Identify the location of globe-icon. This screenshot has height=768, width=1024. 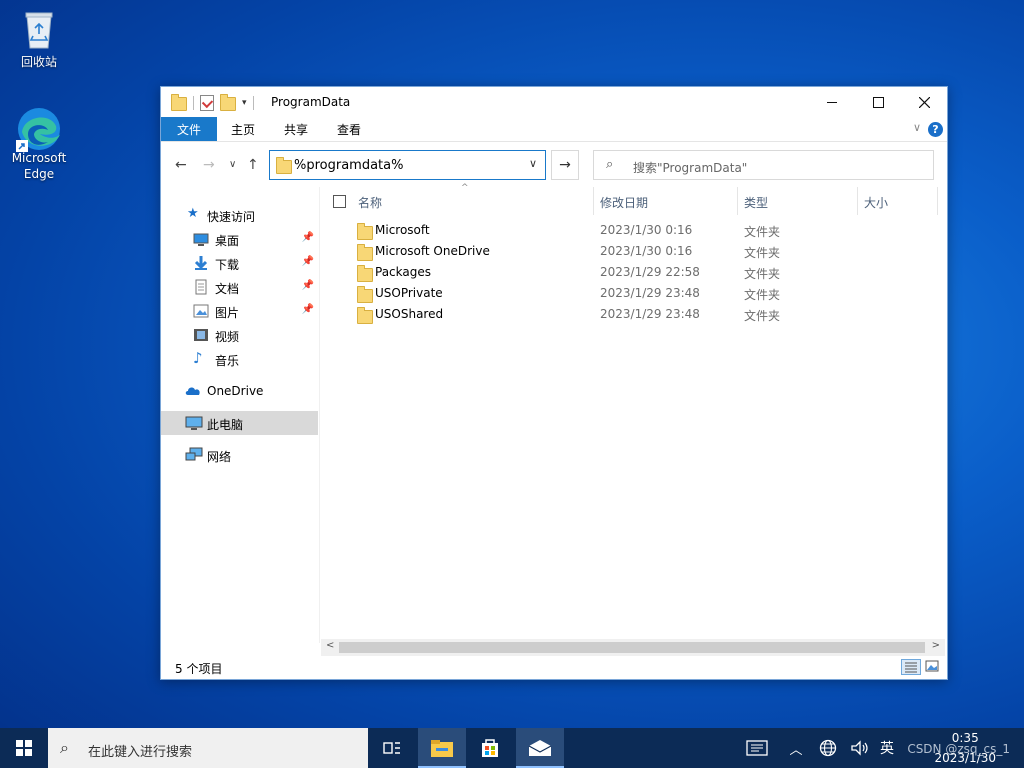
(828, 748).